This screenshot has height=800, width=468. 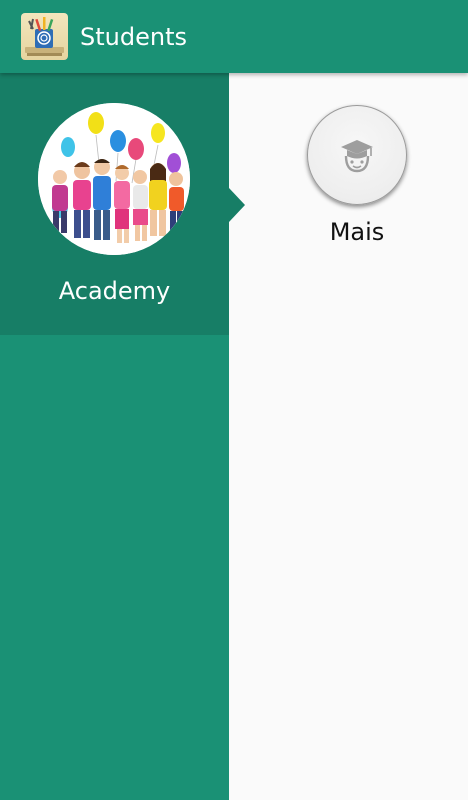 What do you see at coordinates (237, 205) in the screenshot?
I see `selected-indicator` at bounding box center [237, 205].